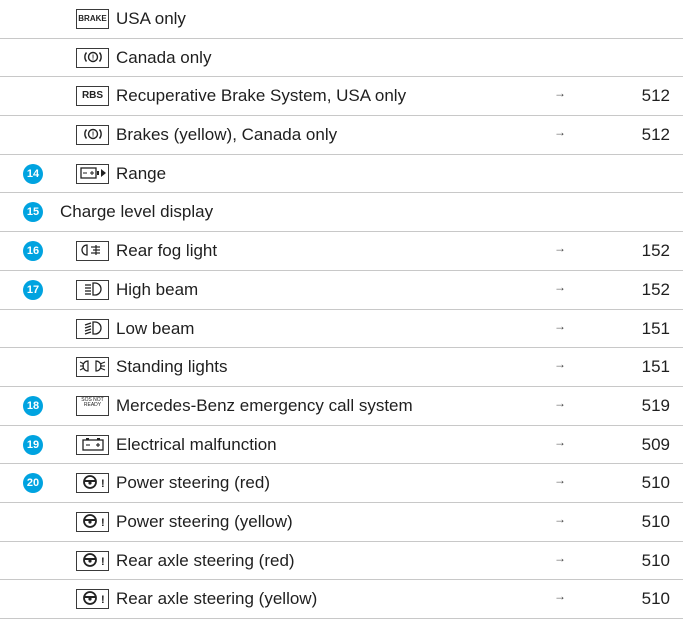  Describe the element at coordinates (227, 135) in the screenshot. I see `row-label: Brakes (yellow), Canada only` at that location.